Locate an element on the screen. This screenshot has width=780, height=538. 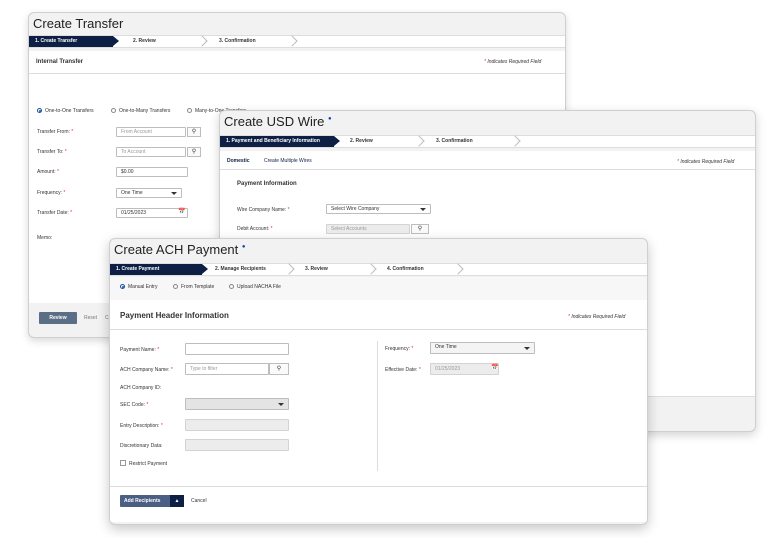
amount-input: $0.00 is located at coordinates (152, 172).